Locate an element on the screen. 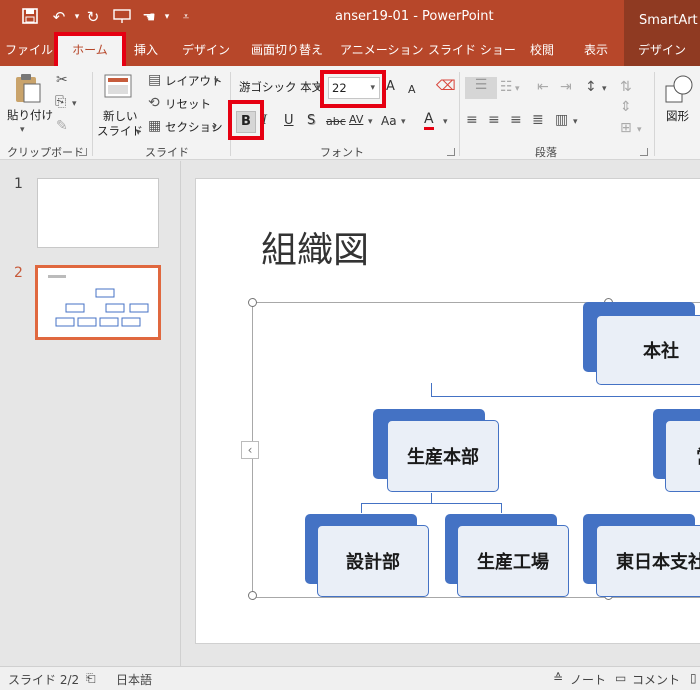  justify-icon: ≣ is located at coordinates (538, 120).